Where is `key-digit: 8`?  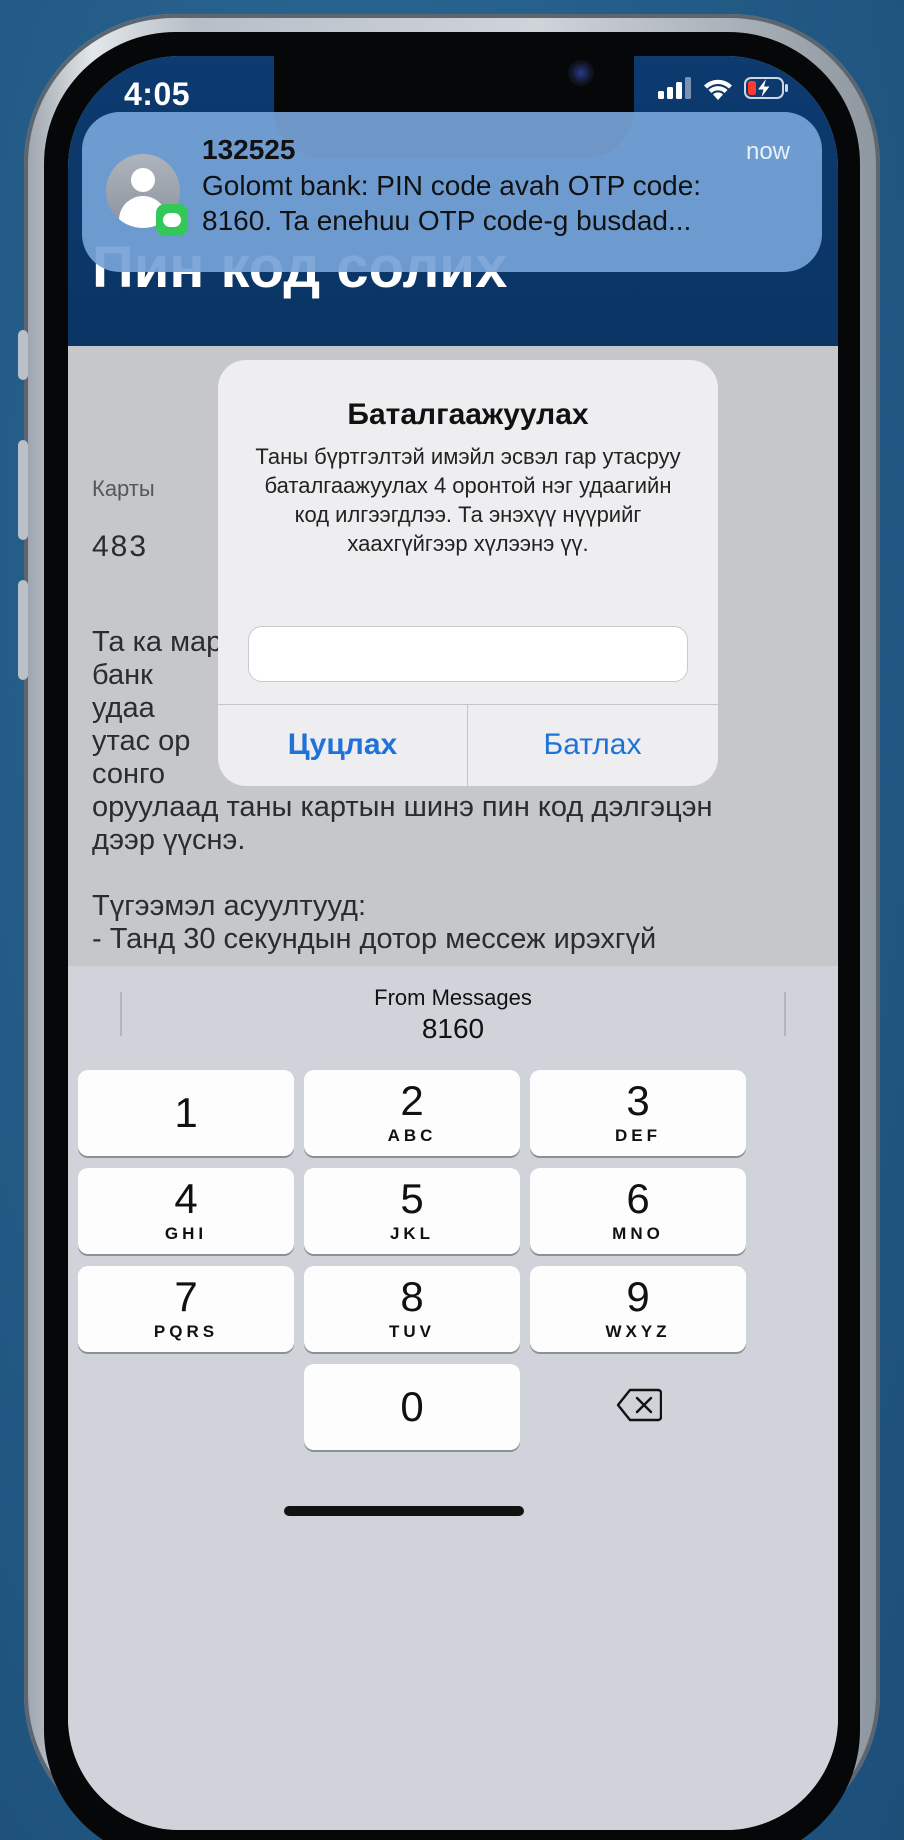 key-digit: 8 is located at coordinates (412, 1296).